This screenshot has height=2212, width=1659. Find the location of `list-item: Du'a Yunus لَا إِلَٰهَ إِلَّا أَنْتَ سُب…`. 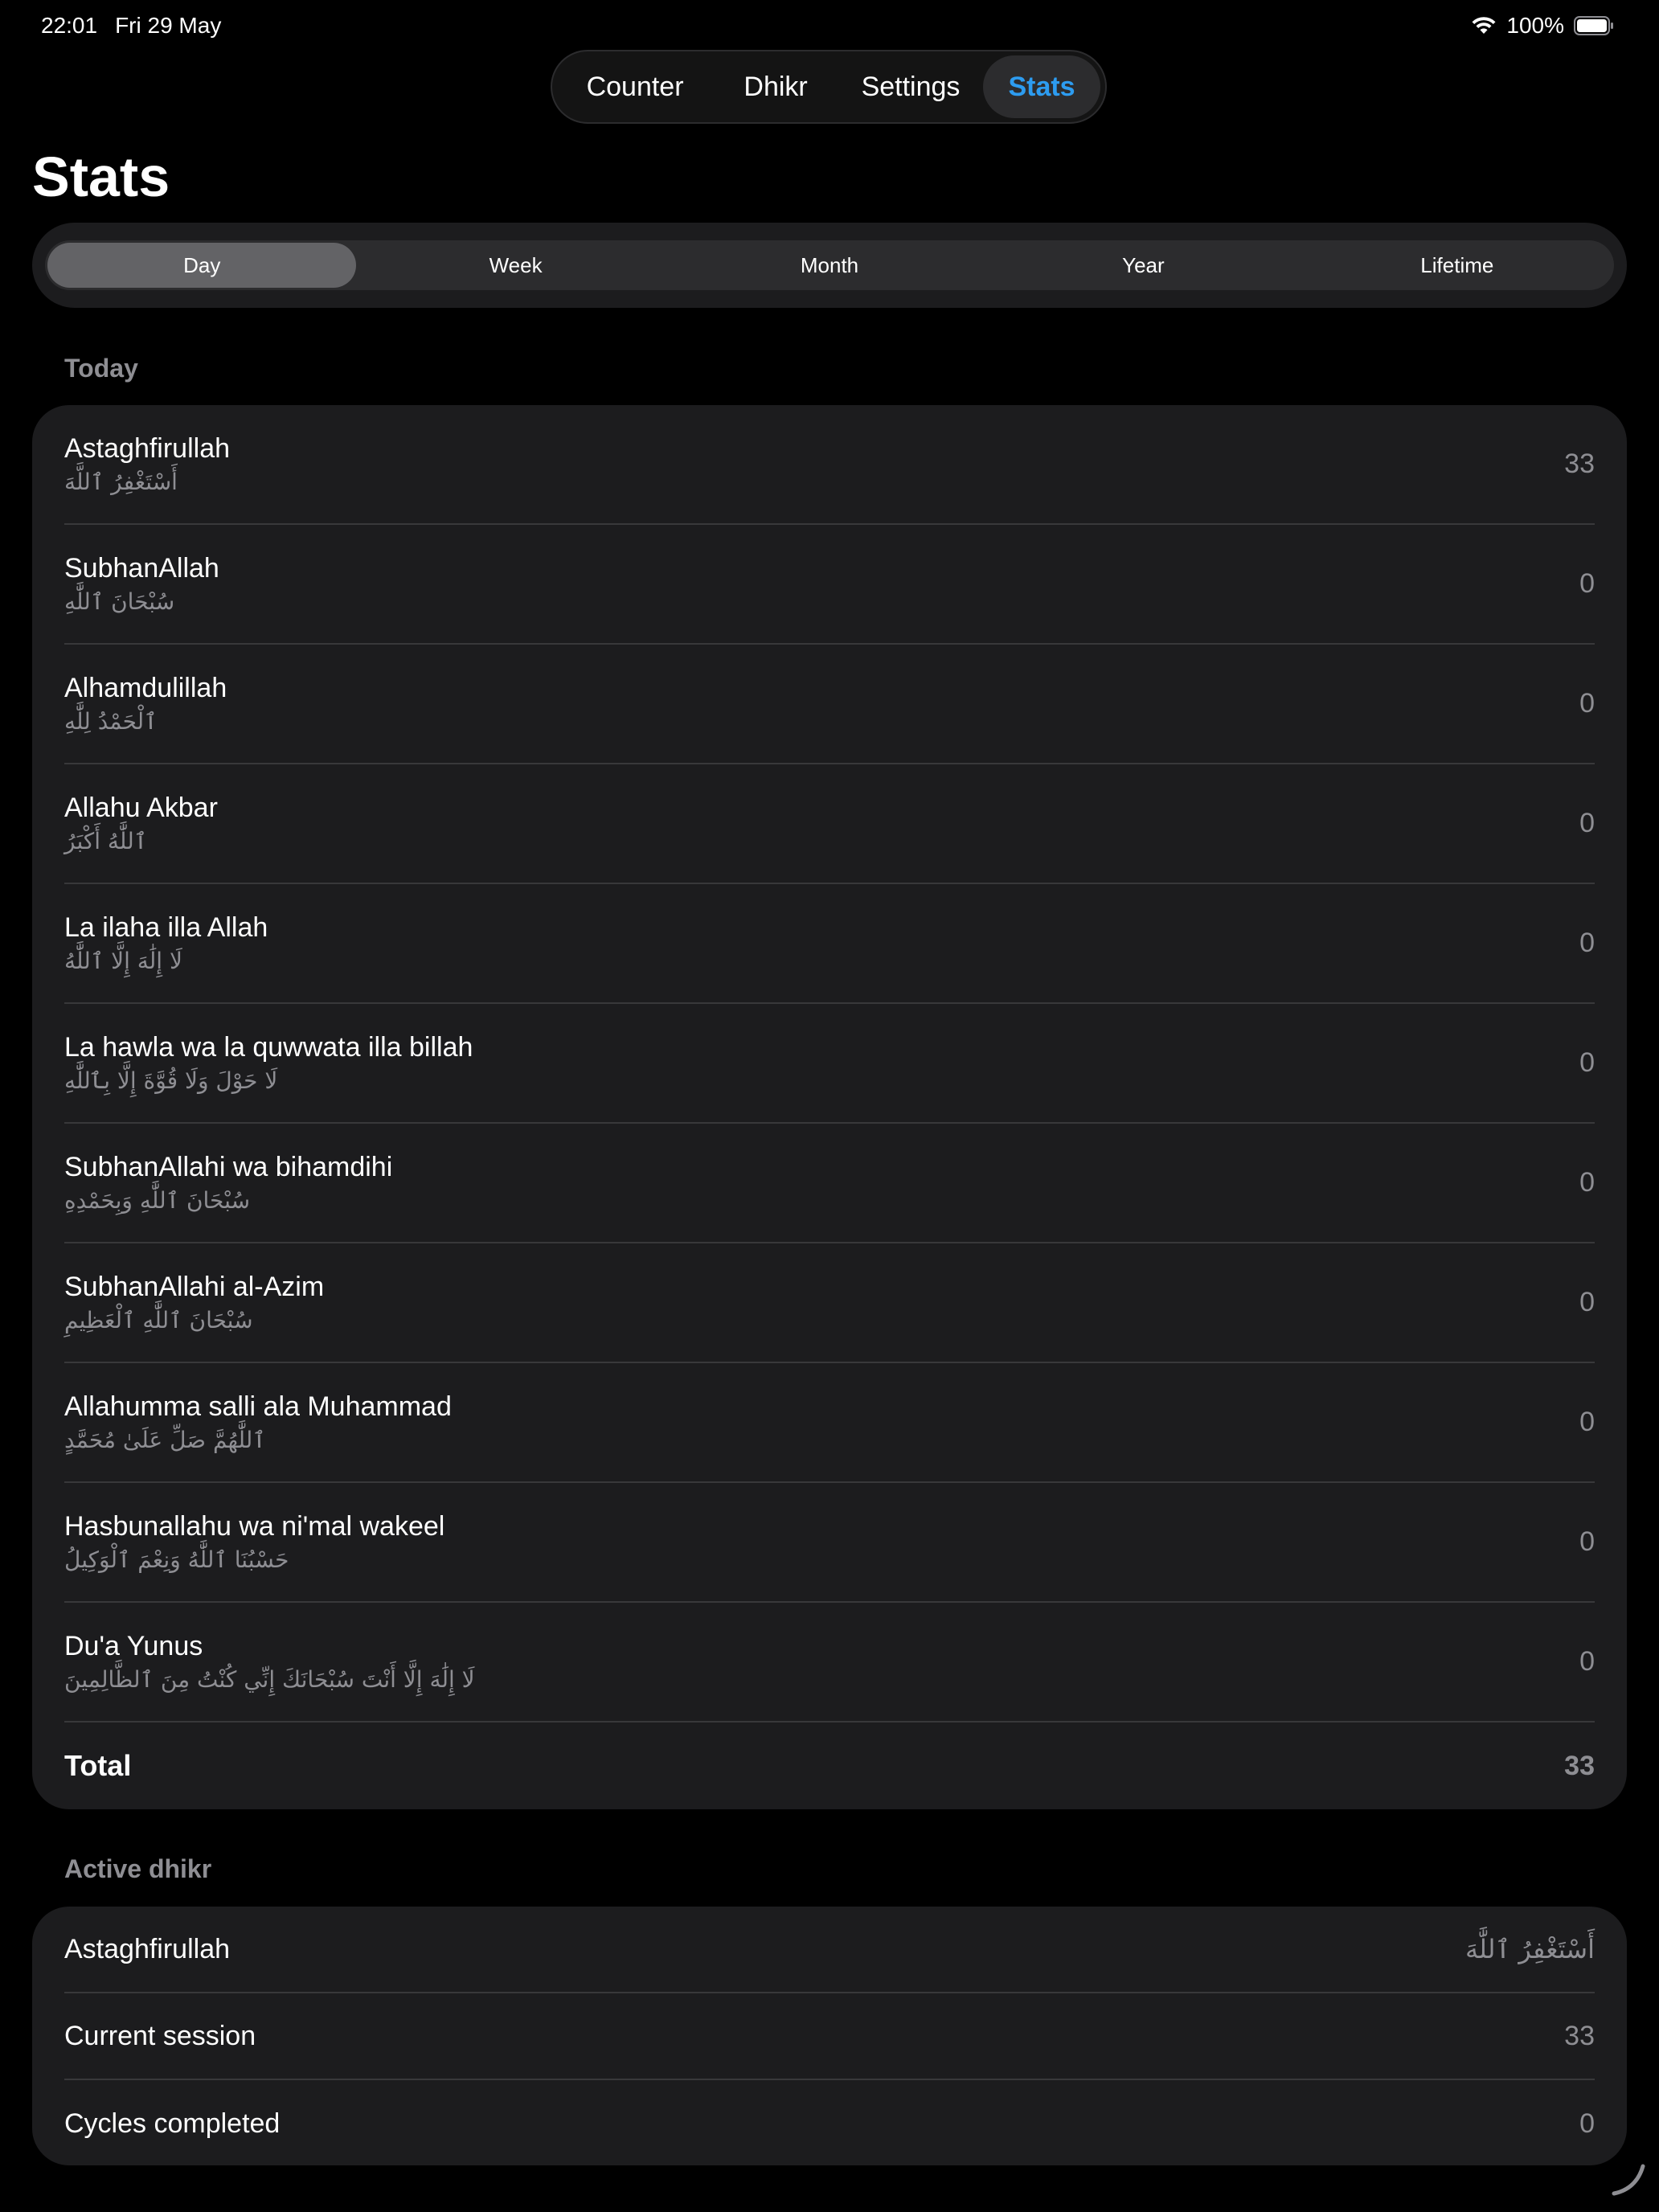

list-item: Du'a Yunus لَا إِلَٰهَ إِلَّا أَنْتَ سُب… is located at coordinates (829, 1663).